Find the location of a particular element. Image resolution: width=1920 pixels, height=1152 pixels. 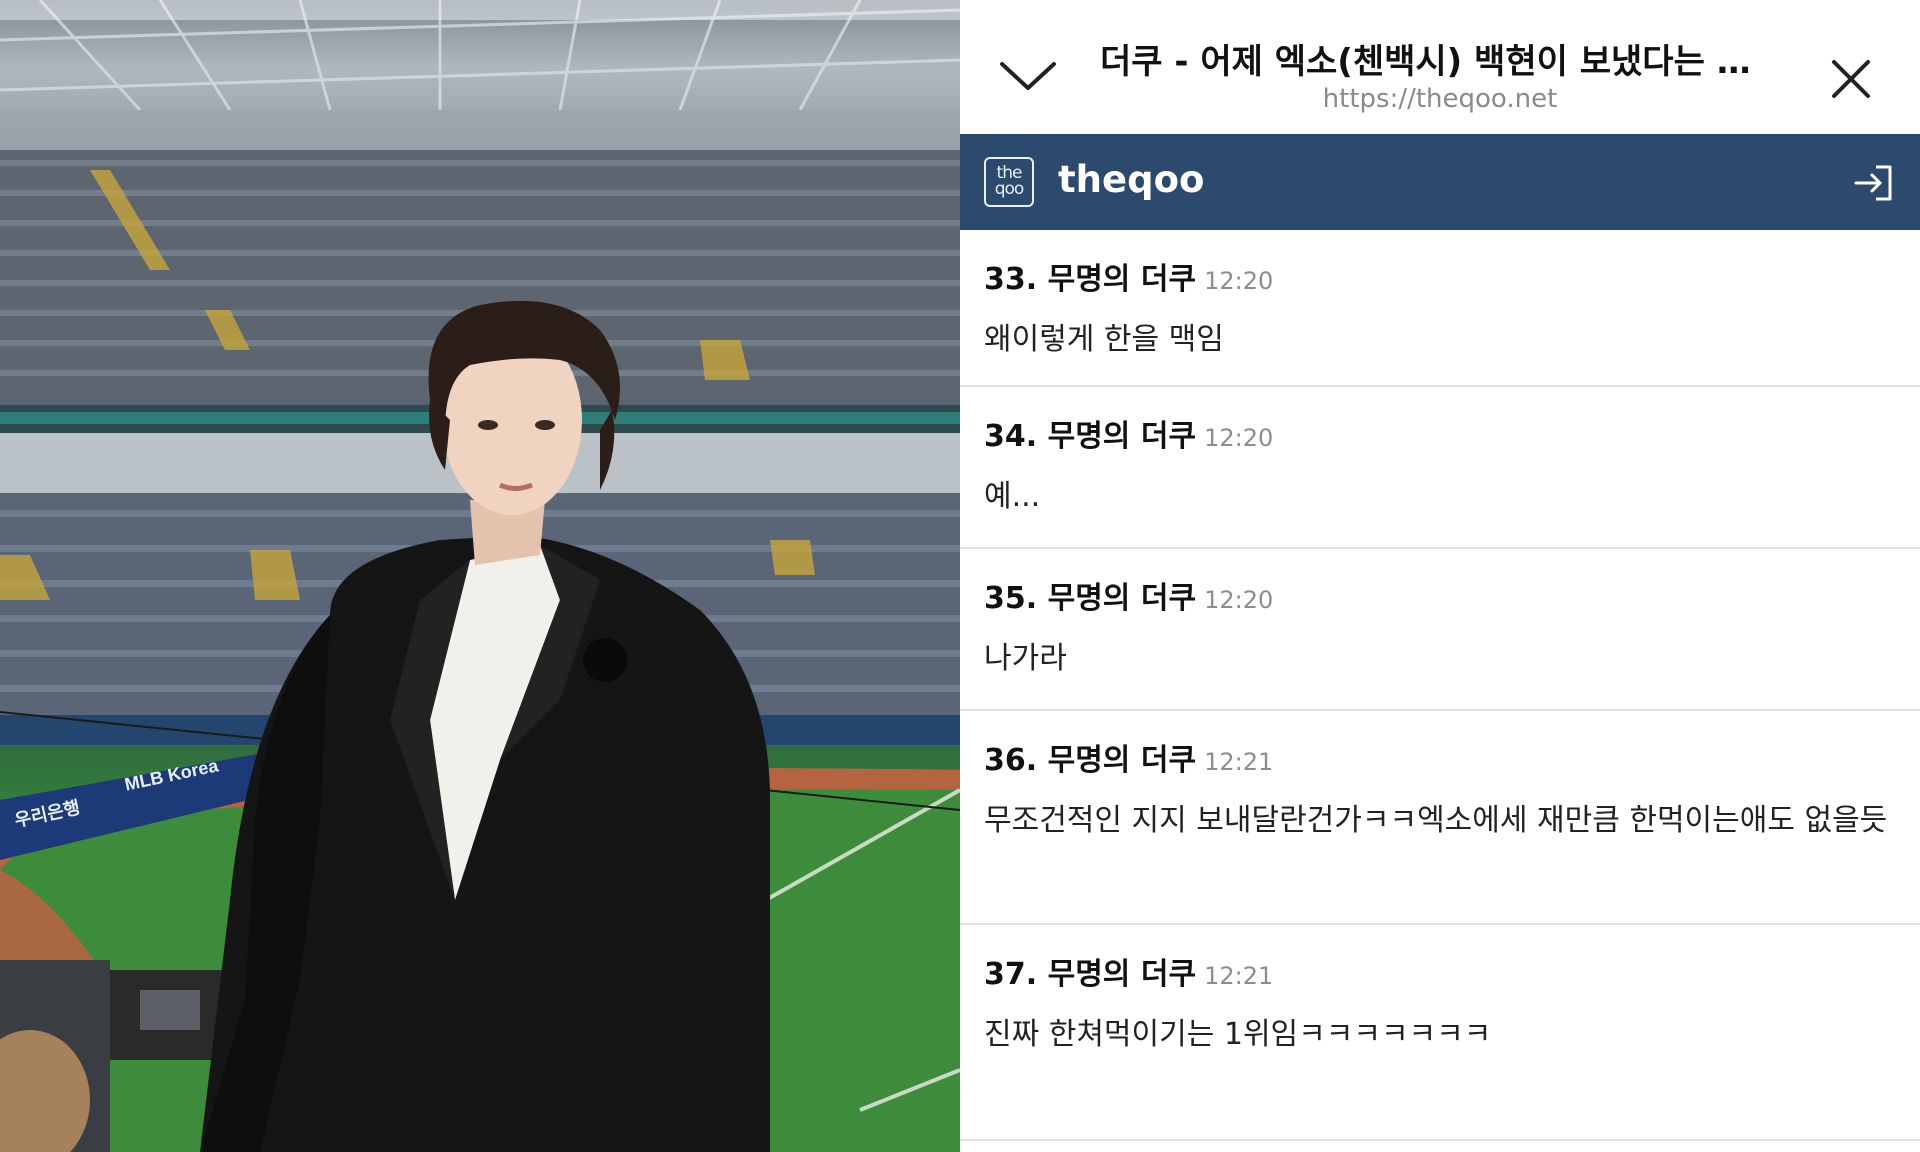

comment-item: 37. 무명의 더쿠 12:21 진짜 한쳐먹이기는 1위임ㅋㅋㅋㅋㅋㅋㅋ is located at coordinates (1440, 1033).